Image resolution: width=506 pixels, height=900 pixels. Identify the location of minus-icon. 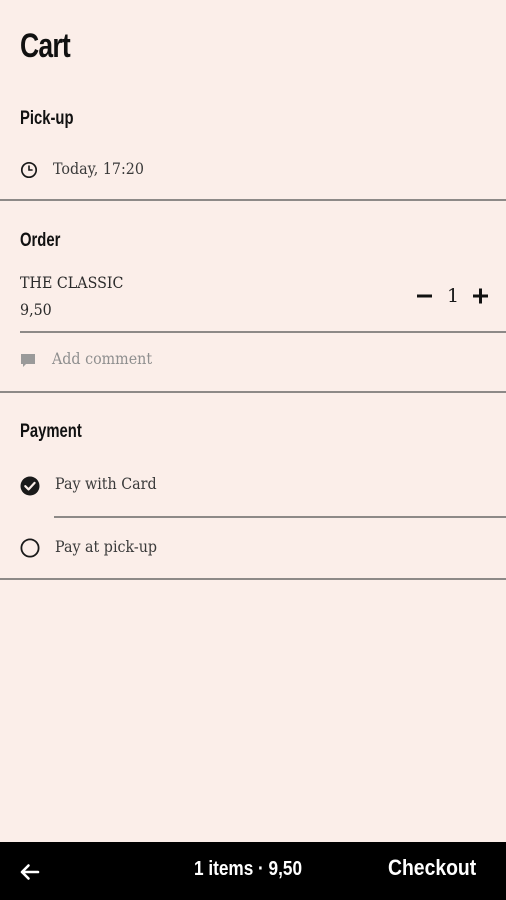
(425, 296).